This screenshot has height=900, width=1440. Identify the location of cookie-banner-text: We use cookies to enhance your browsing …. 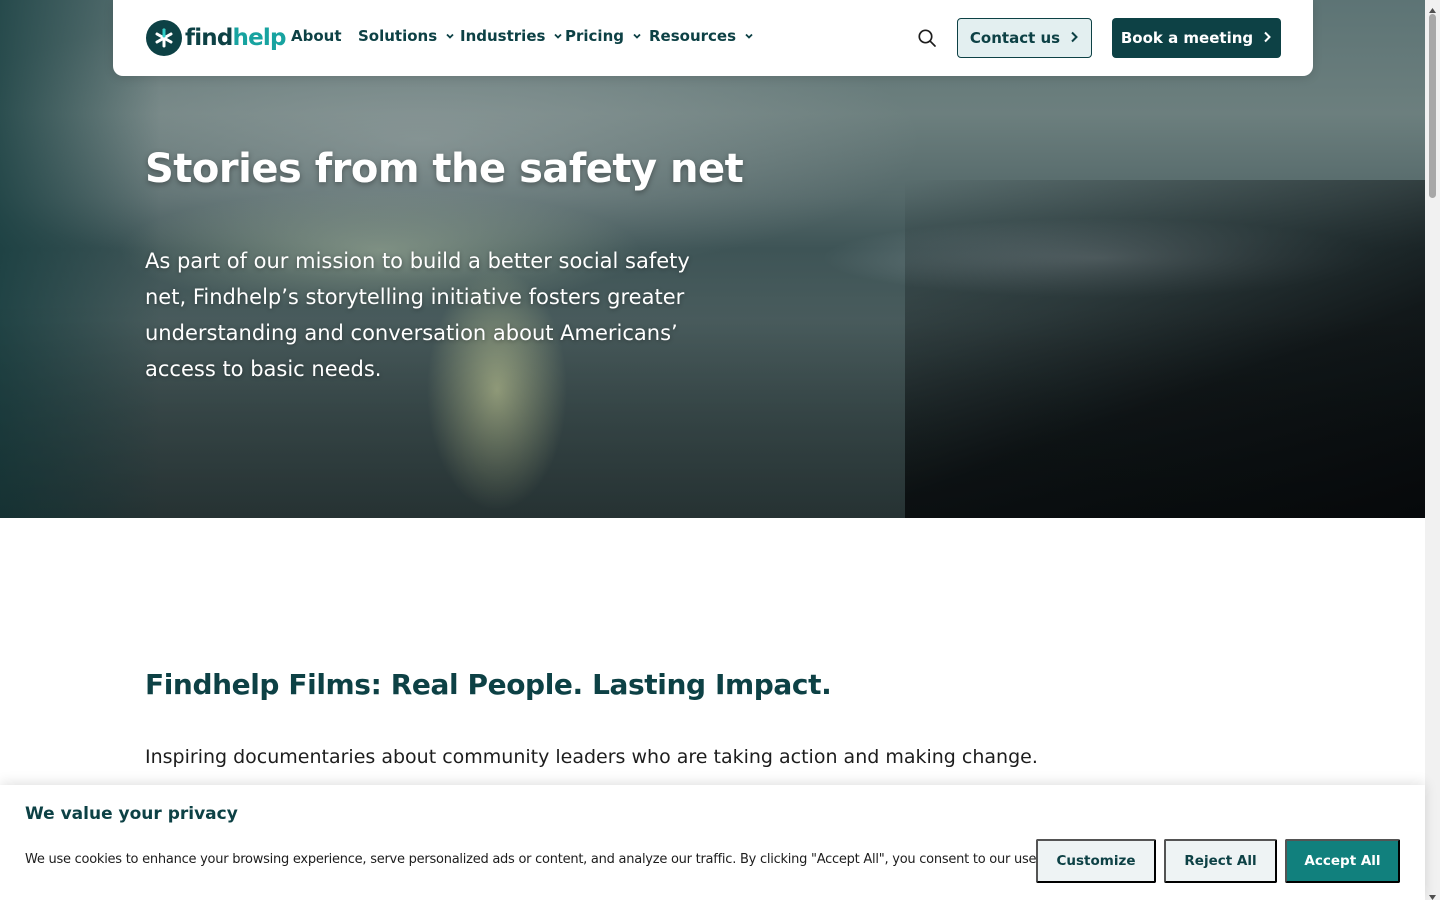
(566, 859).